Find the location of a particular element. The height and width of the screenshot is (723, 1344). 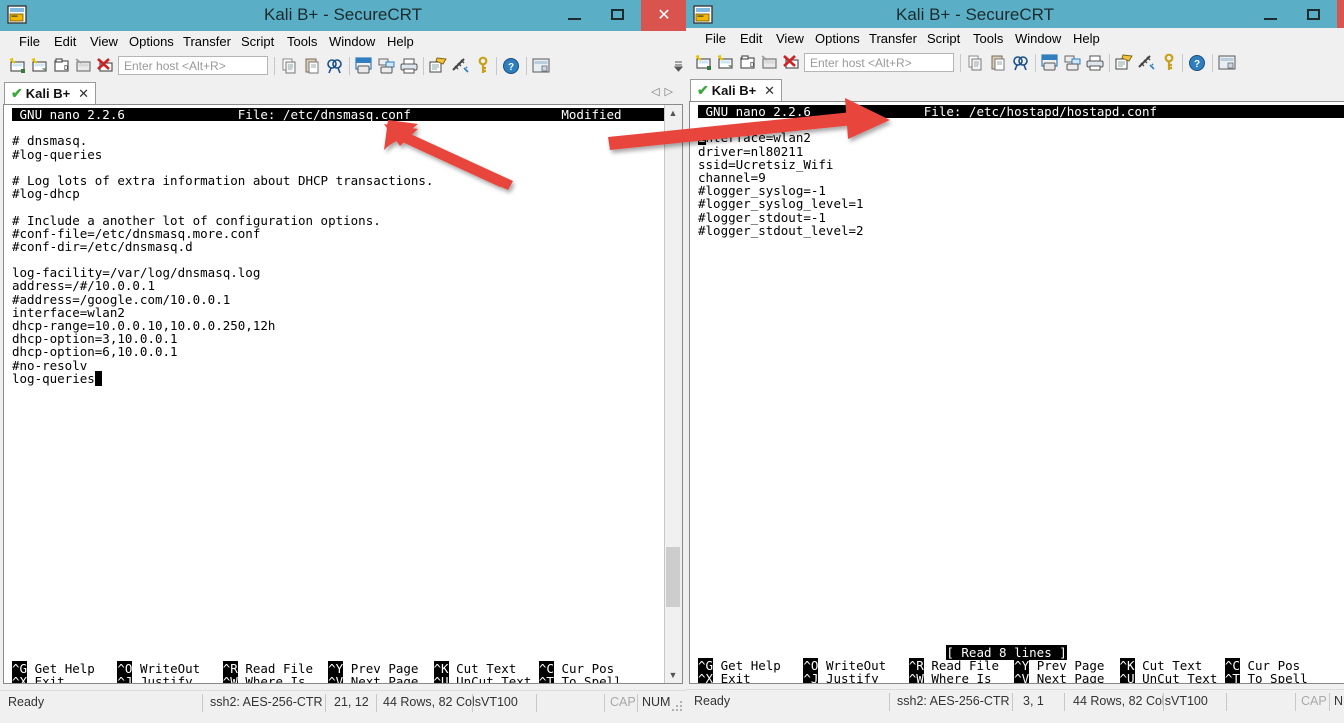

toolbar-overflow-icon is located at coordinates (678, 65).